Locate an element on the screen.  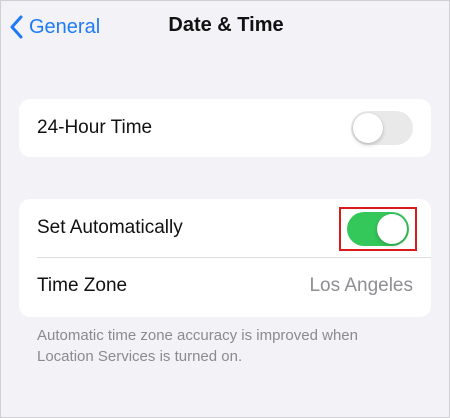
settings-group-hour-format: 24-Hour Time is located at coordinates (225, 128).